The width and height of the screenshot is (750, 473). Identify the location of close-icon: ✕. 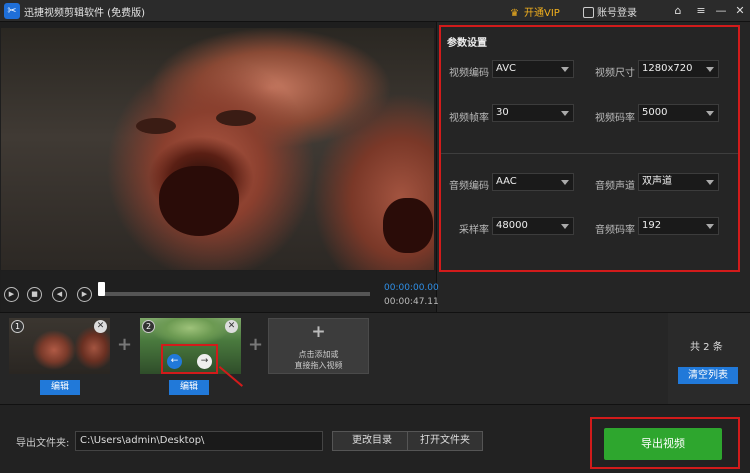
(740, 11).